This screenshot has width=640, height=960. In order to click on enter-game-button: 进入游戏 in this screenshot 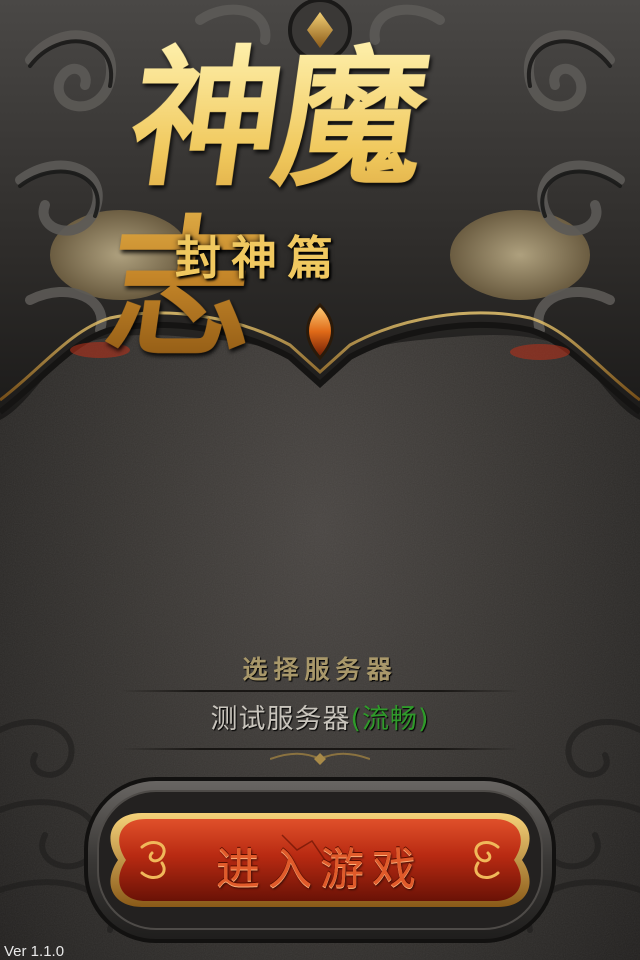, I will do `click(320, 860)`.